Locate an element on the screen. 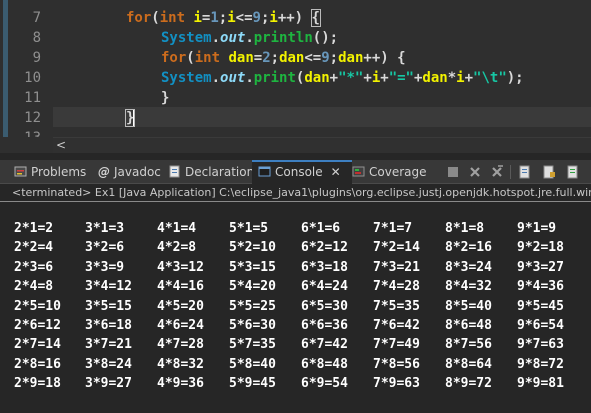 The image size is (591, 413). output-cell: 7*1=7 is located at coordinates (393, 228).